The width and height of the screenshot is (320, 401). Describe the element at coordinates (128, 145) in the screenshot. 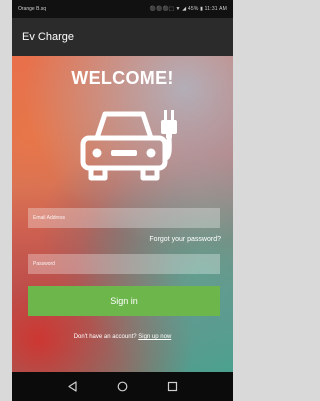

I see `car-charging-plug-icon` at that location.